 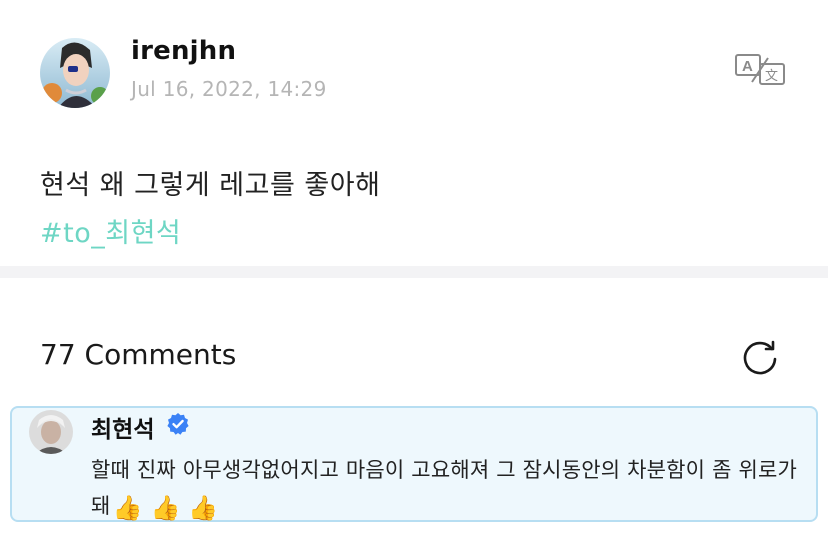 What do you see at coordinates (110, 230) in the screenshot?
I see `hashtag-link: #to_최현석` at bounding box center [110, 230].